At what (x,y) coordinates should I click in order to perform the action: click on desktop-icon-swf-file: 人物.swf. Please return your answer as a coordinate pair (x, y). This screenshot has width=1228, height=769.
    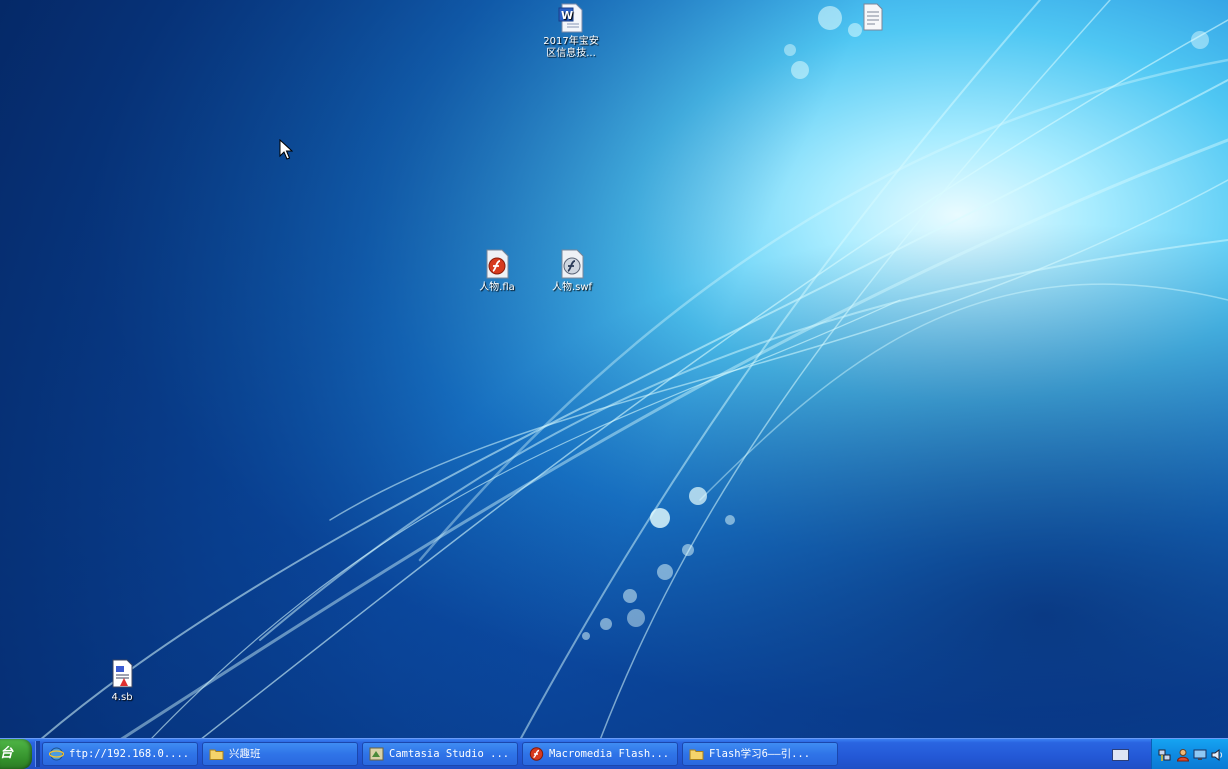
    Looking at the image, I should click on (572, 271).